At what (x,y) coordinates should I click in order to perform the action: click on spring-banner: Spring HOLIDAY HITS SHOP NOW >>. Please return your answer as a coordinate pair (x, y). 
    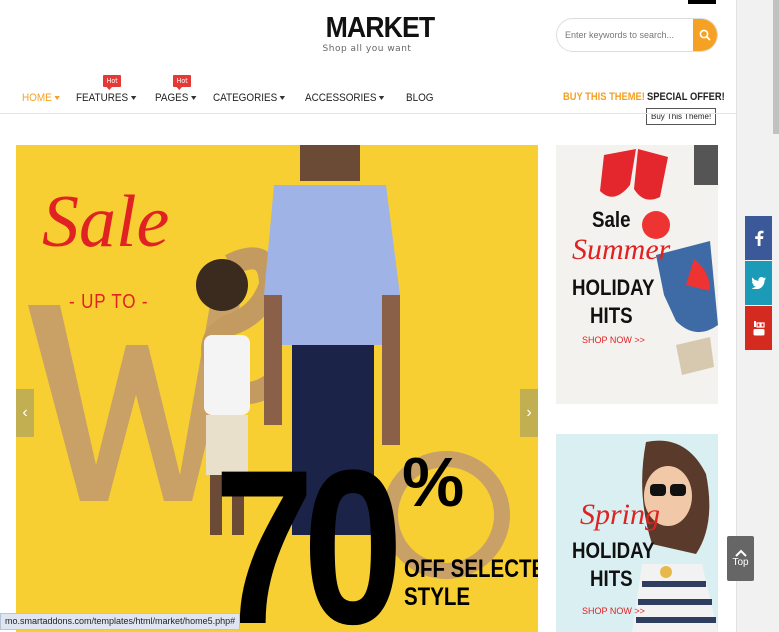
    Looking at the image, I should click on (637, 533).